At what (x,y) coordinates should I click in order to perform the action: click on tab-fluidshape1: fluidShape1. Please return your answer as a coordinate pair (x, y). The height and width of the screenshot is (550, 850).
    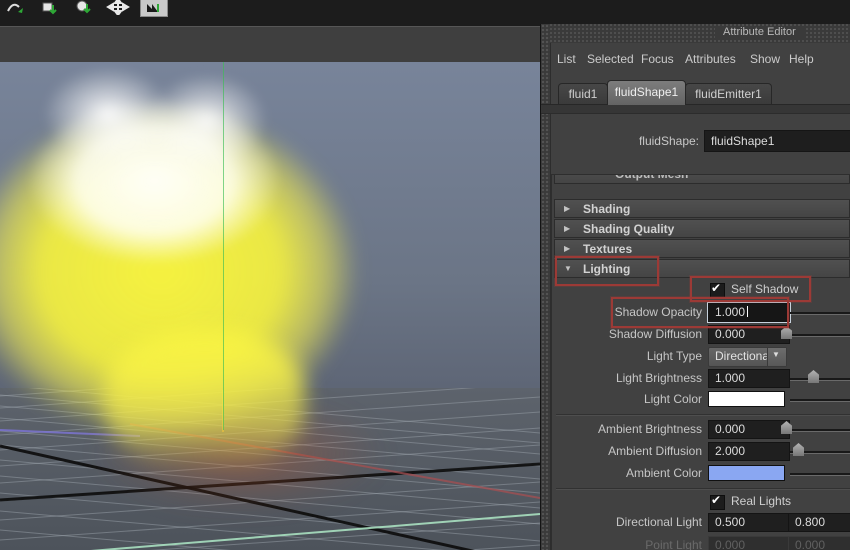
    Looking at the image, I should click on (646, 92).